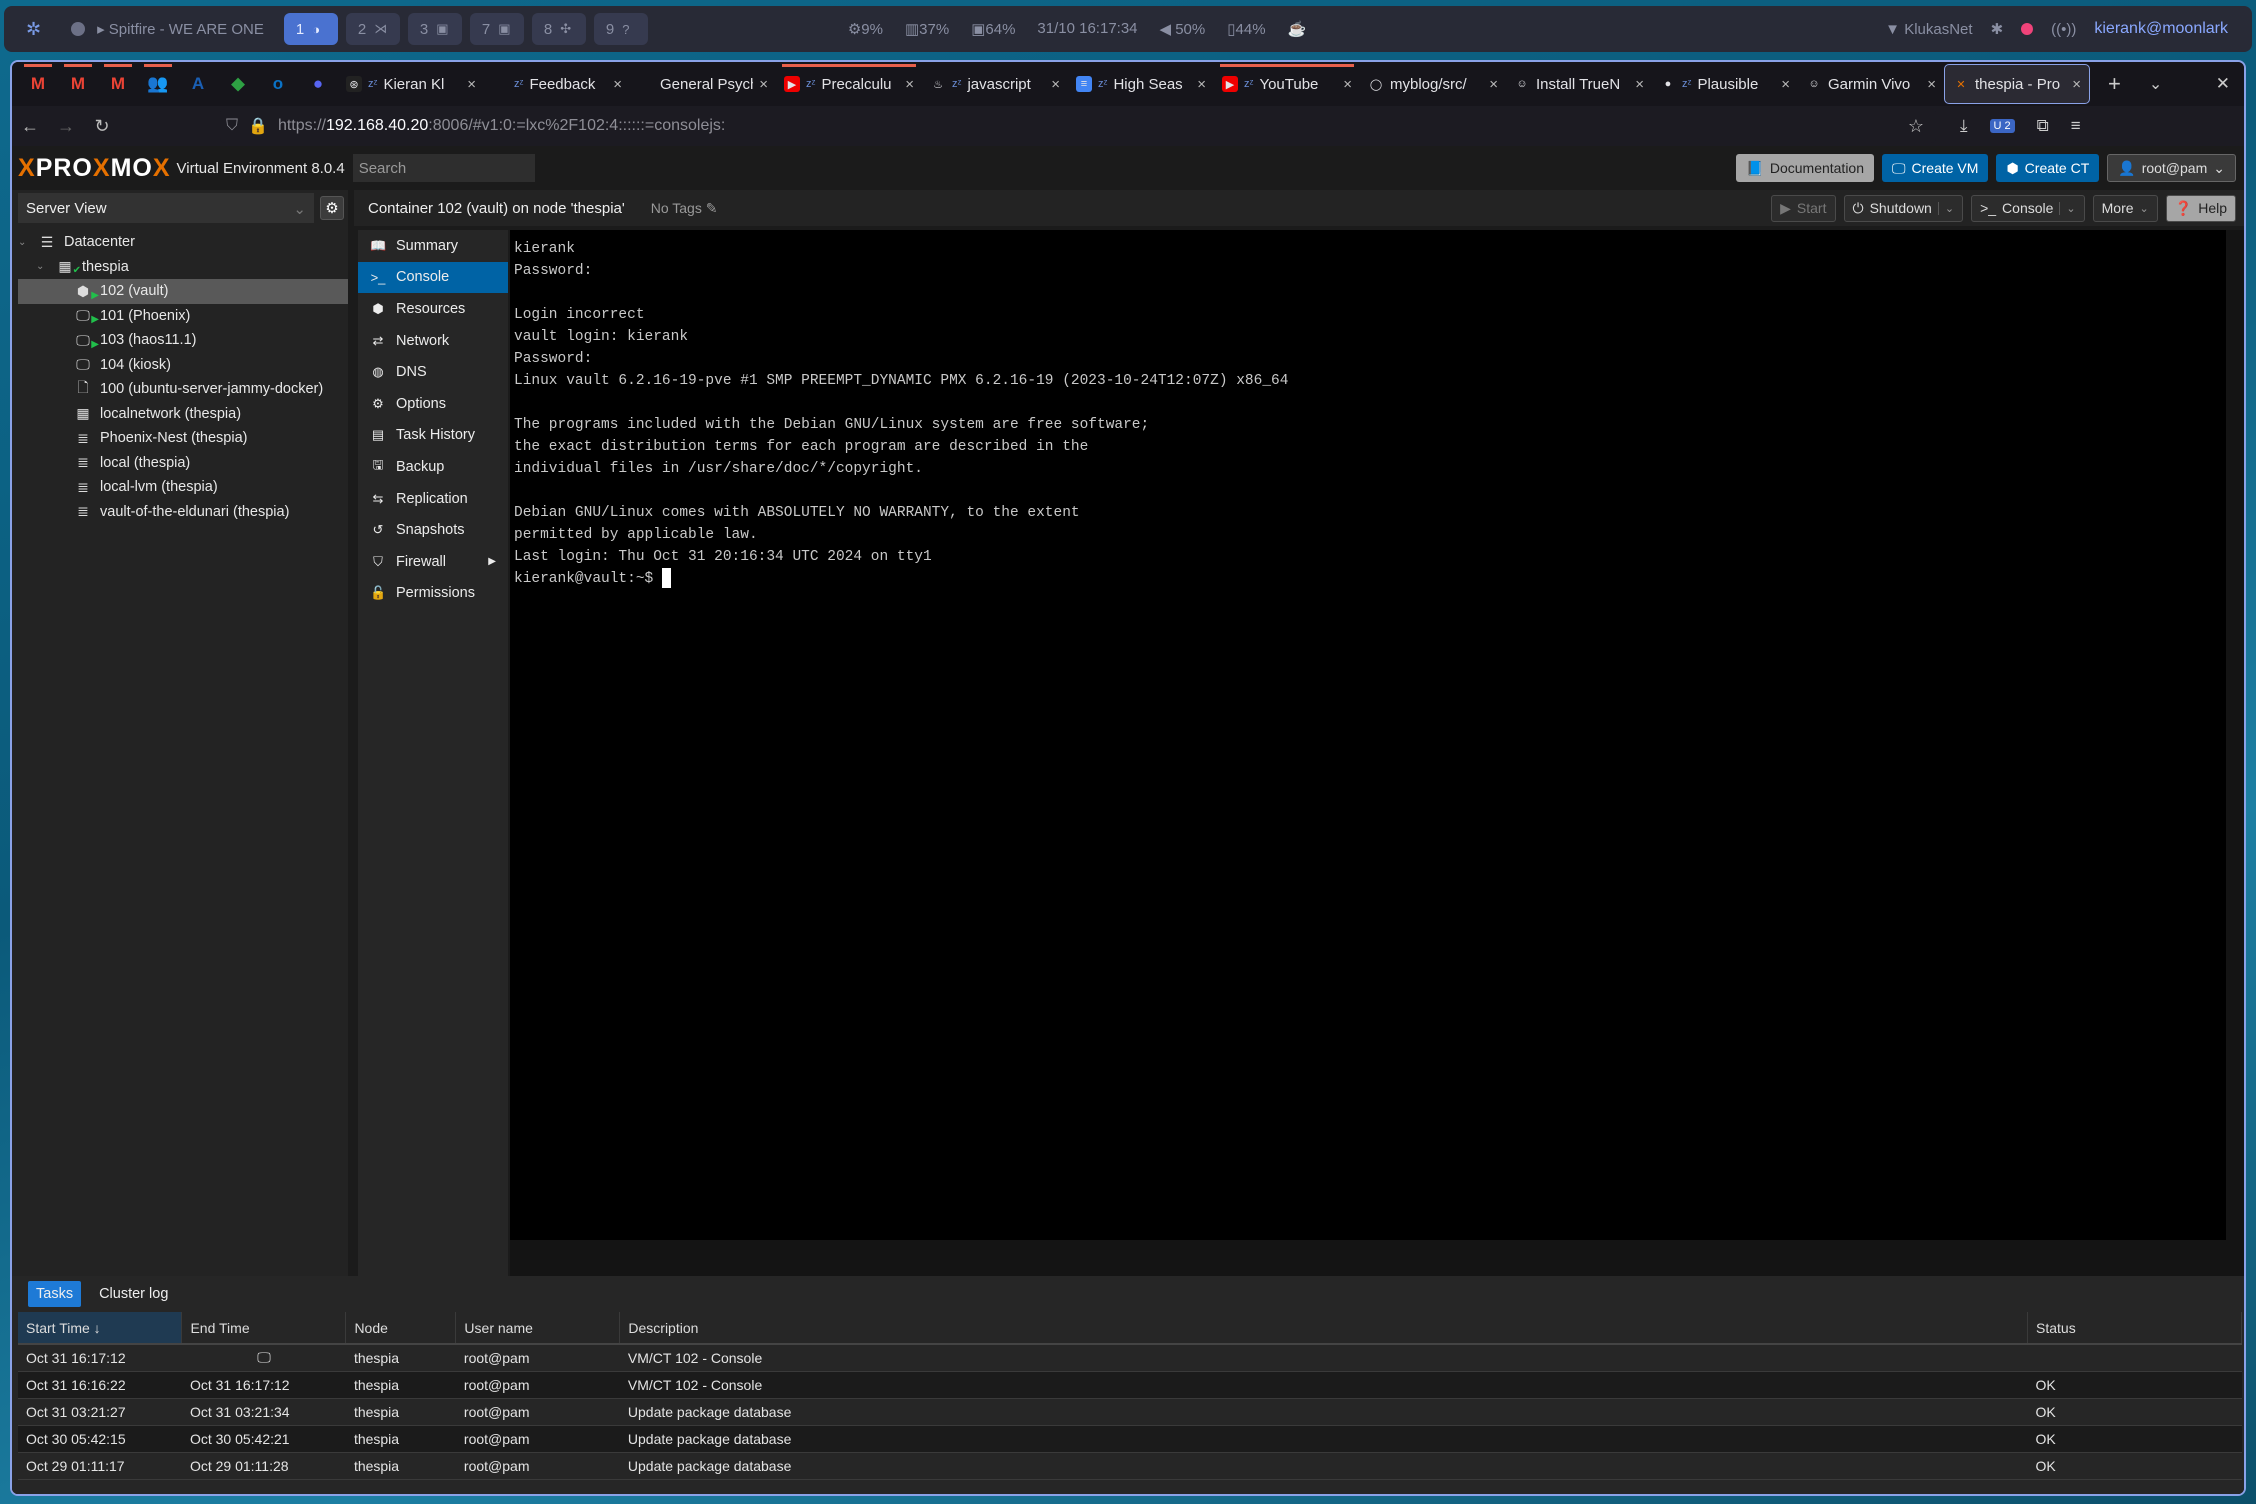 Image resolution: width=2256 pixels, height=1504 pixels. I want to click on clock: 31/10 16:17:34, so click(1087, 29).